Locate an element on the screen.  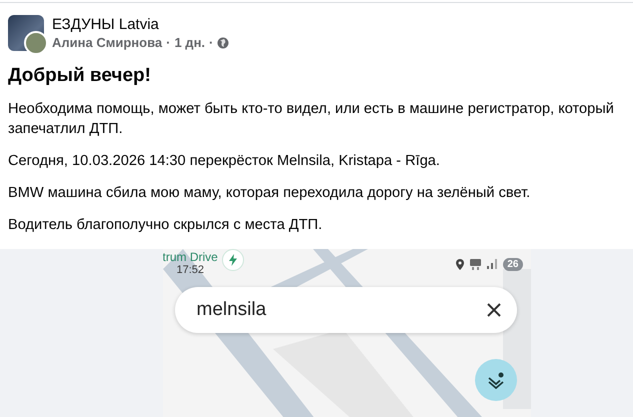
charging-icon is located at coordinates (233, 260).